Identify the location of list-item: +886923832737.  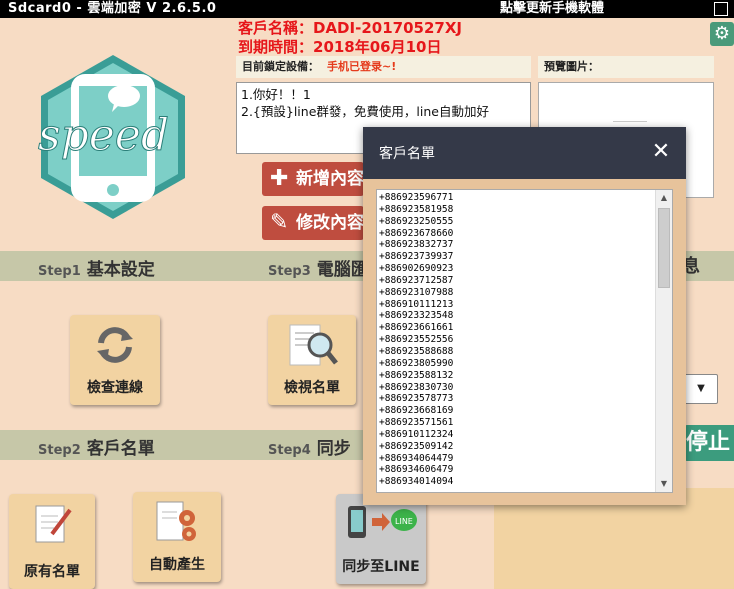
(517, 245).